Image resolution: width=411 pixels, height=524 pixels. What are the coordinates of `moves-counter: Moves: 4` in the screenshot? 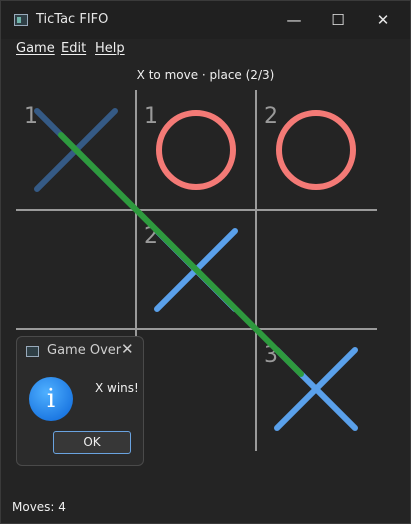 It's located at (39, 507).